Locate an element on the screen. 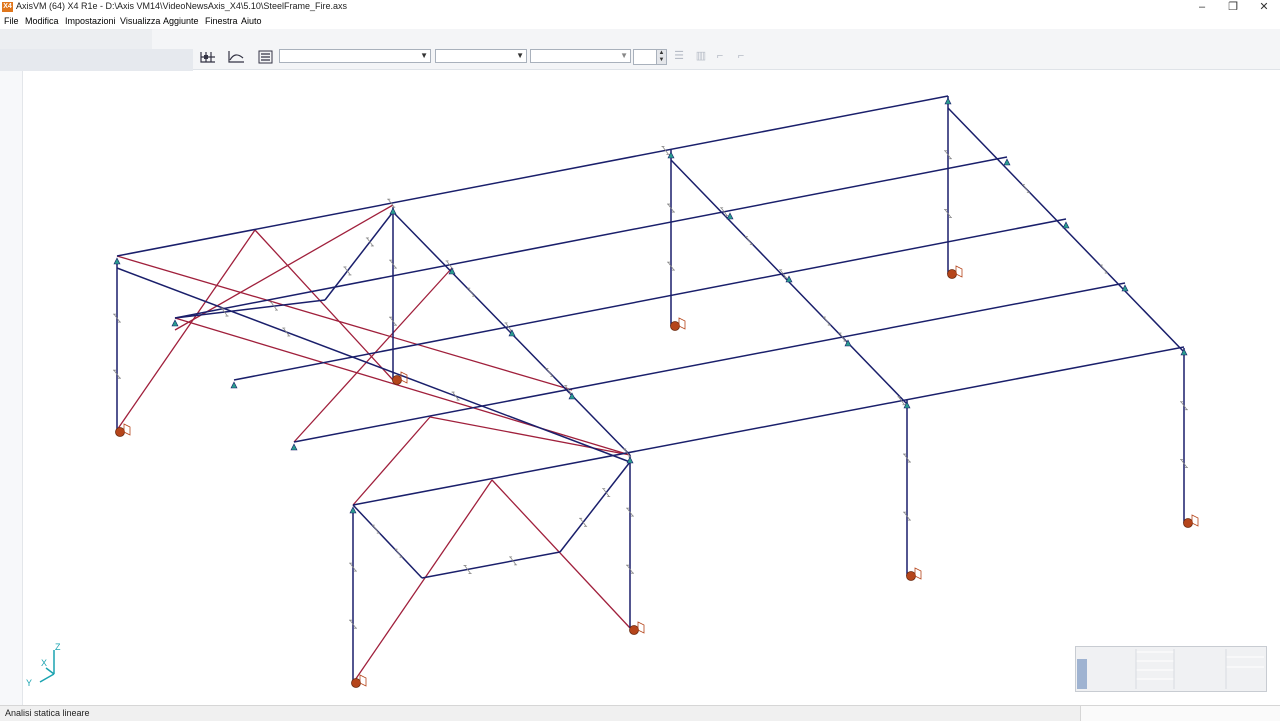  diagram-curve-icon is located at coordinates (236, 57).